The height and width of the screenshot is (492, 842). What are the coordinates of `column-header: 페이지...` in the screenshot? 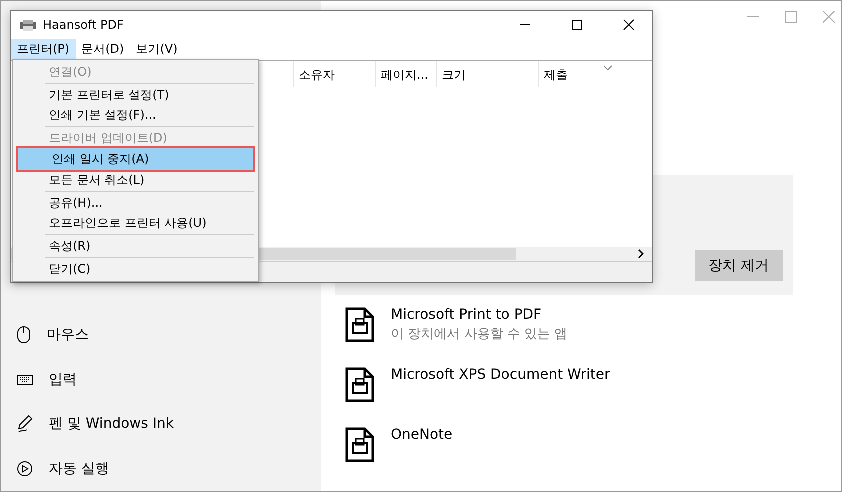 It's located at (405, 74).